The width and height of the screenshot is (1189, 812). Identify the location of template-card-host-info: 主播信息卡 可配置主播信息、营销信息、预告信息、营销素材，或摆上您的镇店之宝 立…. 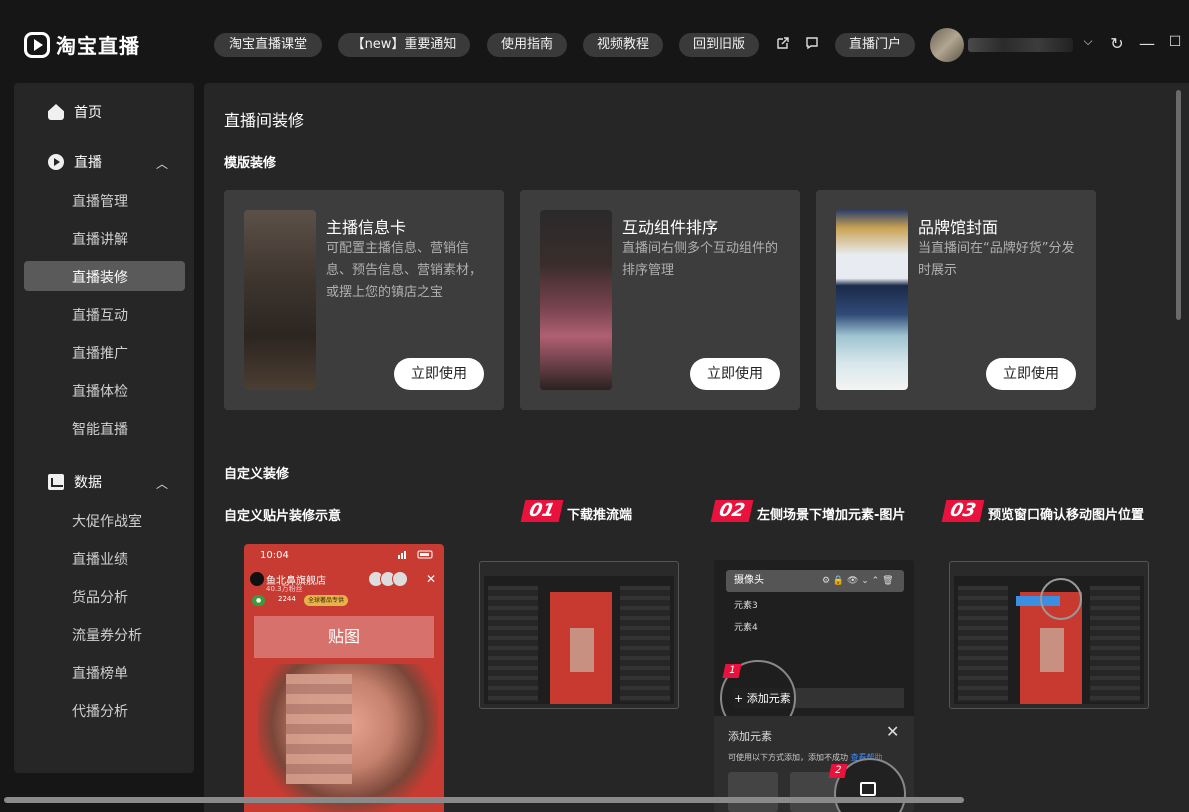
(364, 300).